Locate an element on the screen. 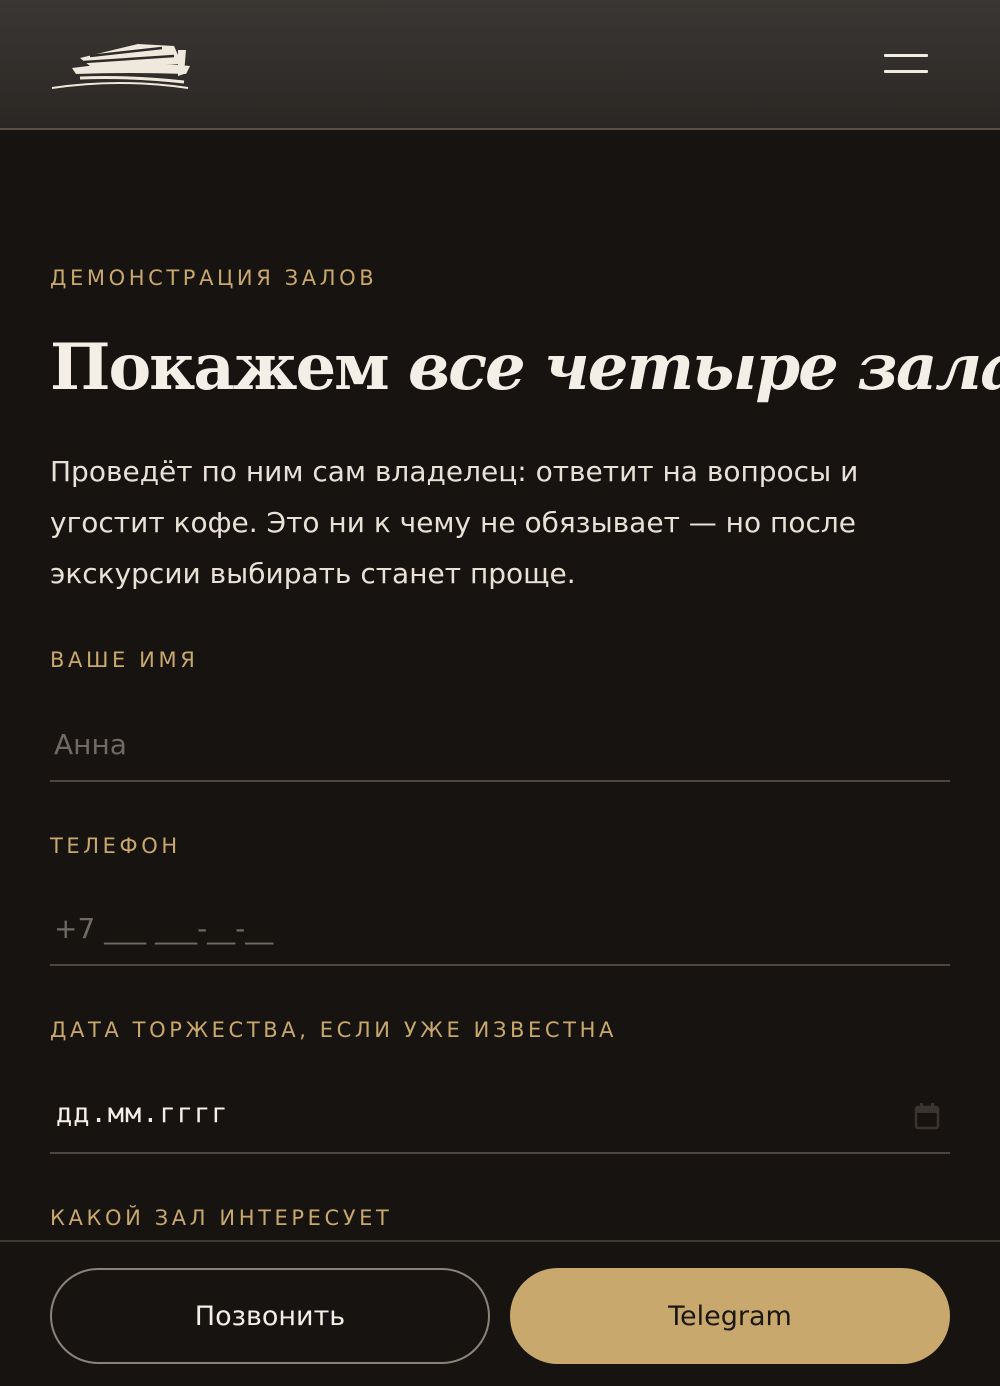  date-input-value: дд.мм.гггг is located at coordinates (142, 1113).